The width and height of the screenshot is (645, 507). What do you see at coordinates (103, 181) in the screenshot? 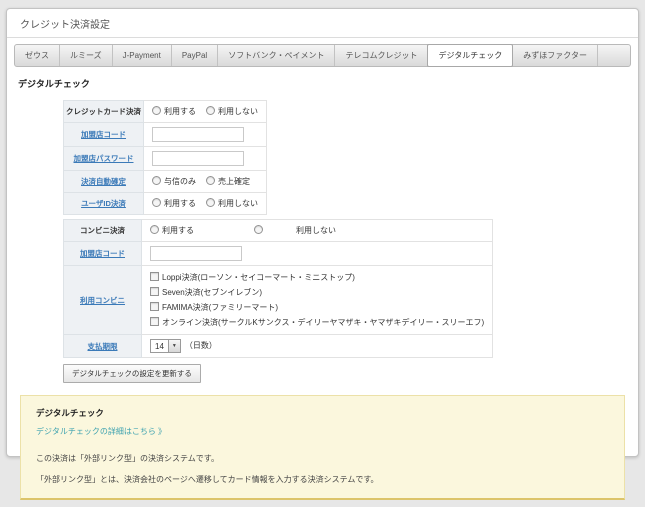
I see `auto-capture-link: 決済自動確定` at bounding box center [103, 181].